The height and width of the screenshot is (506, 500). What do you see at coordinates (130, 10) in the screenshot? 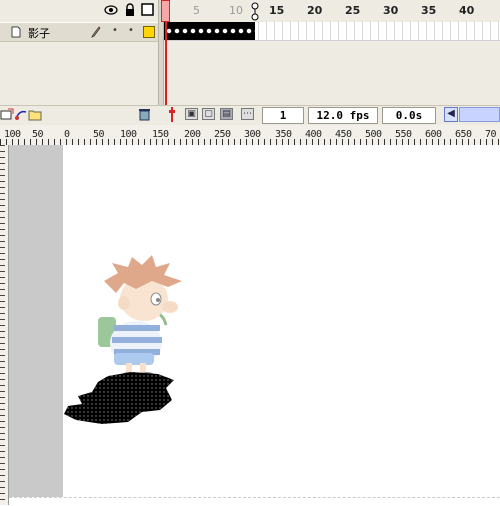
I see `lock-icon` at bounding box center [130, 10].